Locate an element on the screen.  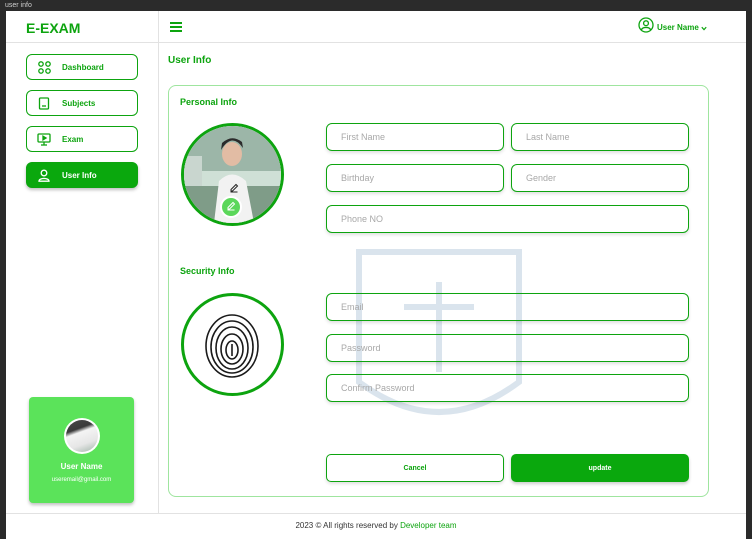
edit-photo-button is located at coordinates (231, 207).